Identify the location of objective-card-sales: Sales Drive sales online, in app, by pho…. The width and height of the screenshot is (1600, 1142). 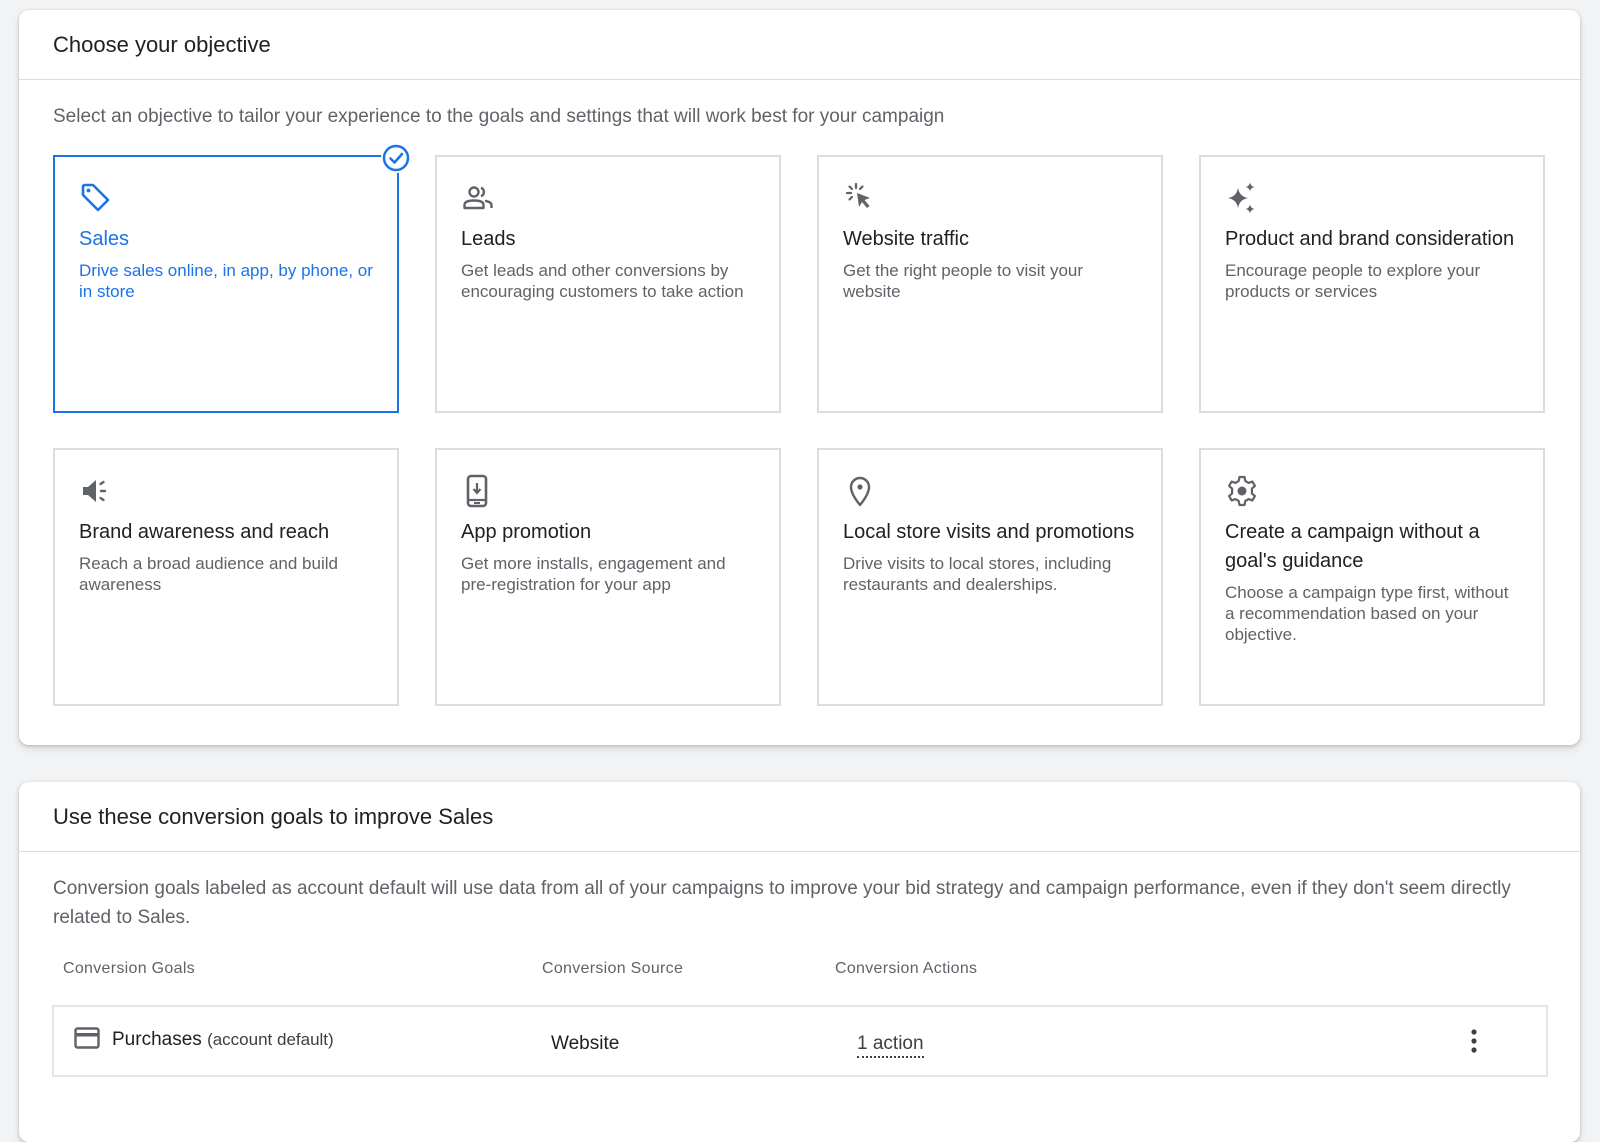
(232, 278).